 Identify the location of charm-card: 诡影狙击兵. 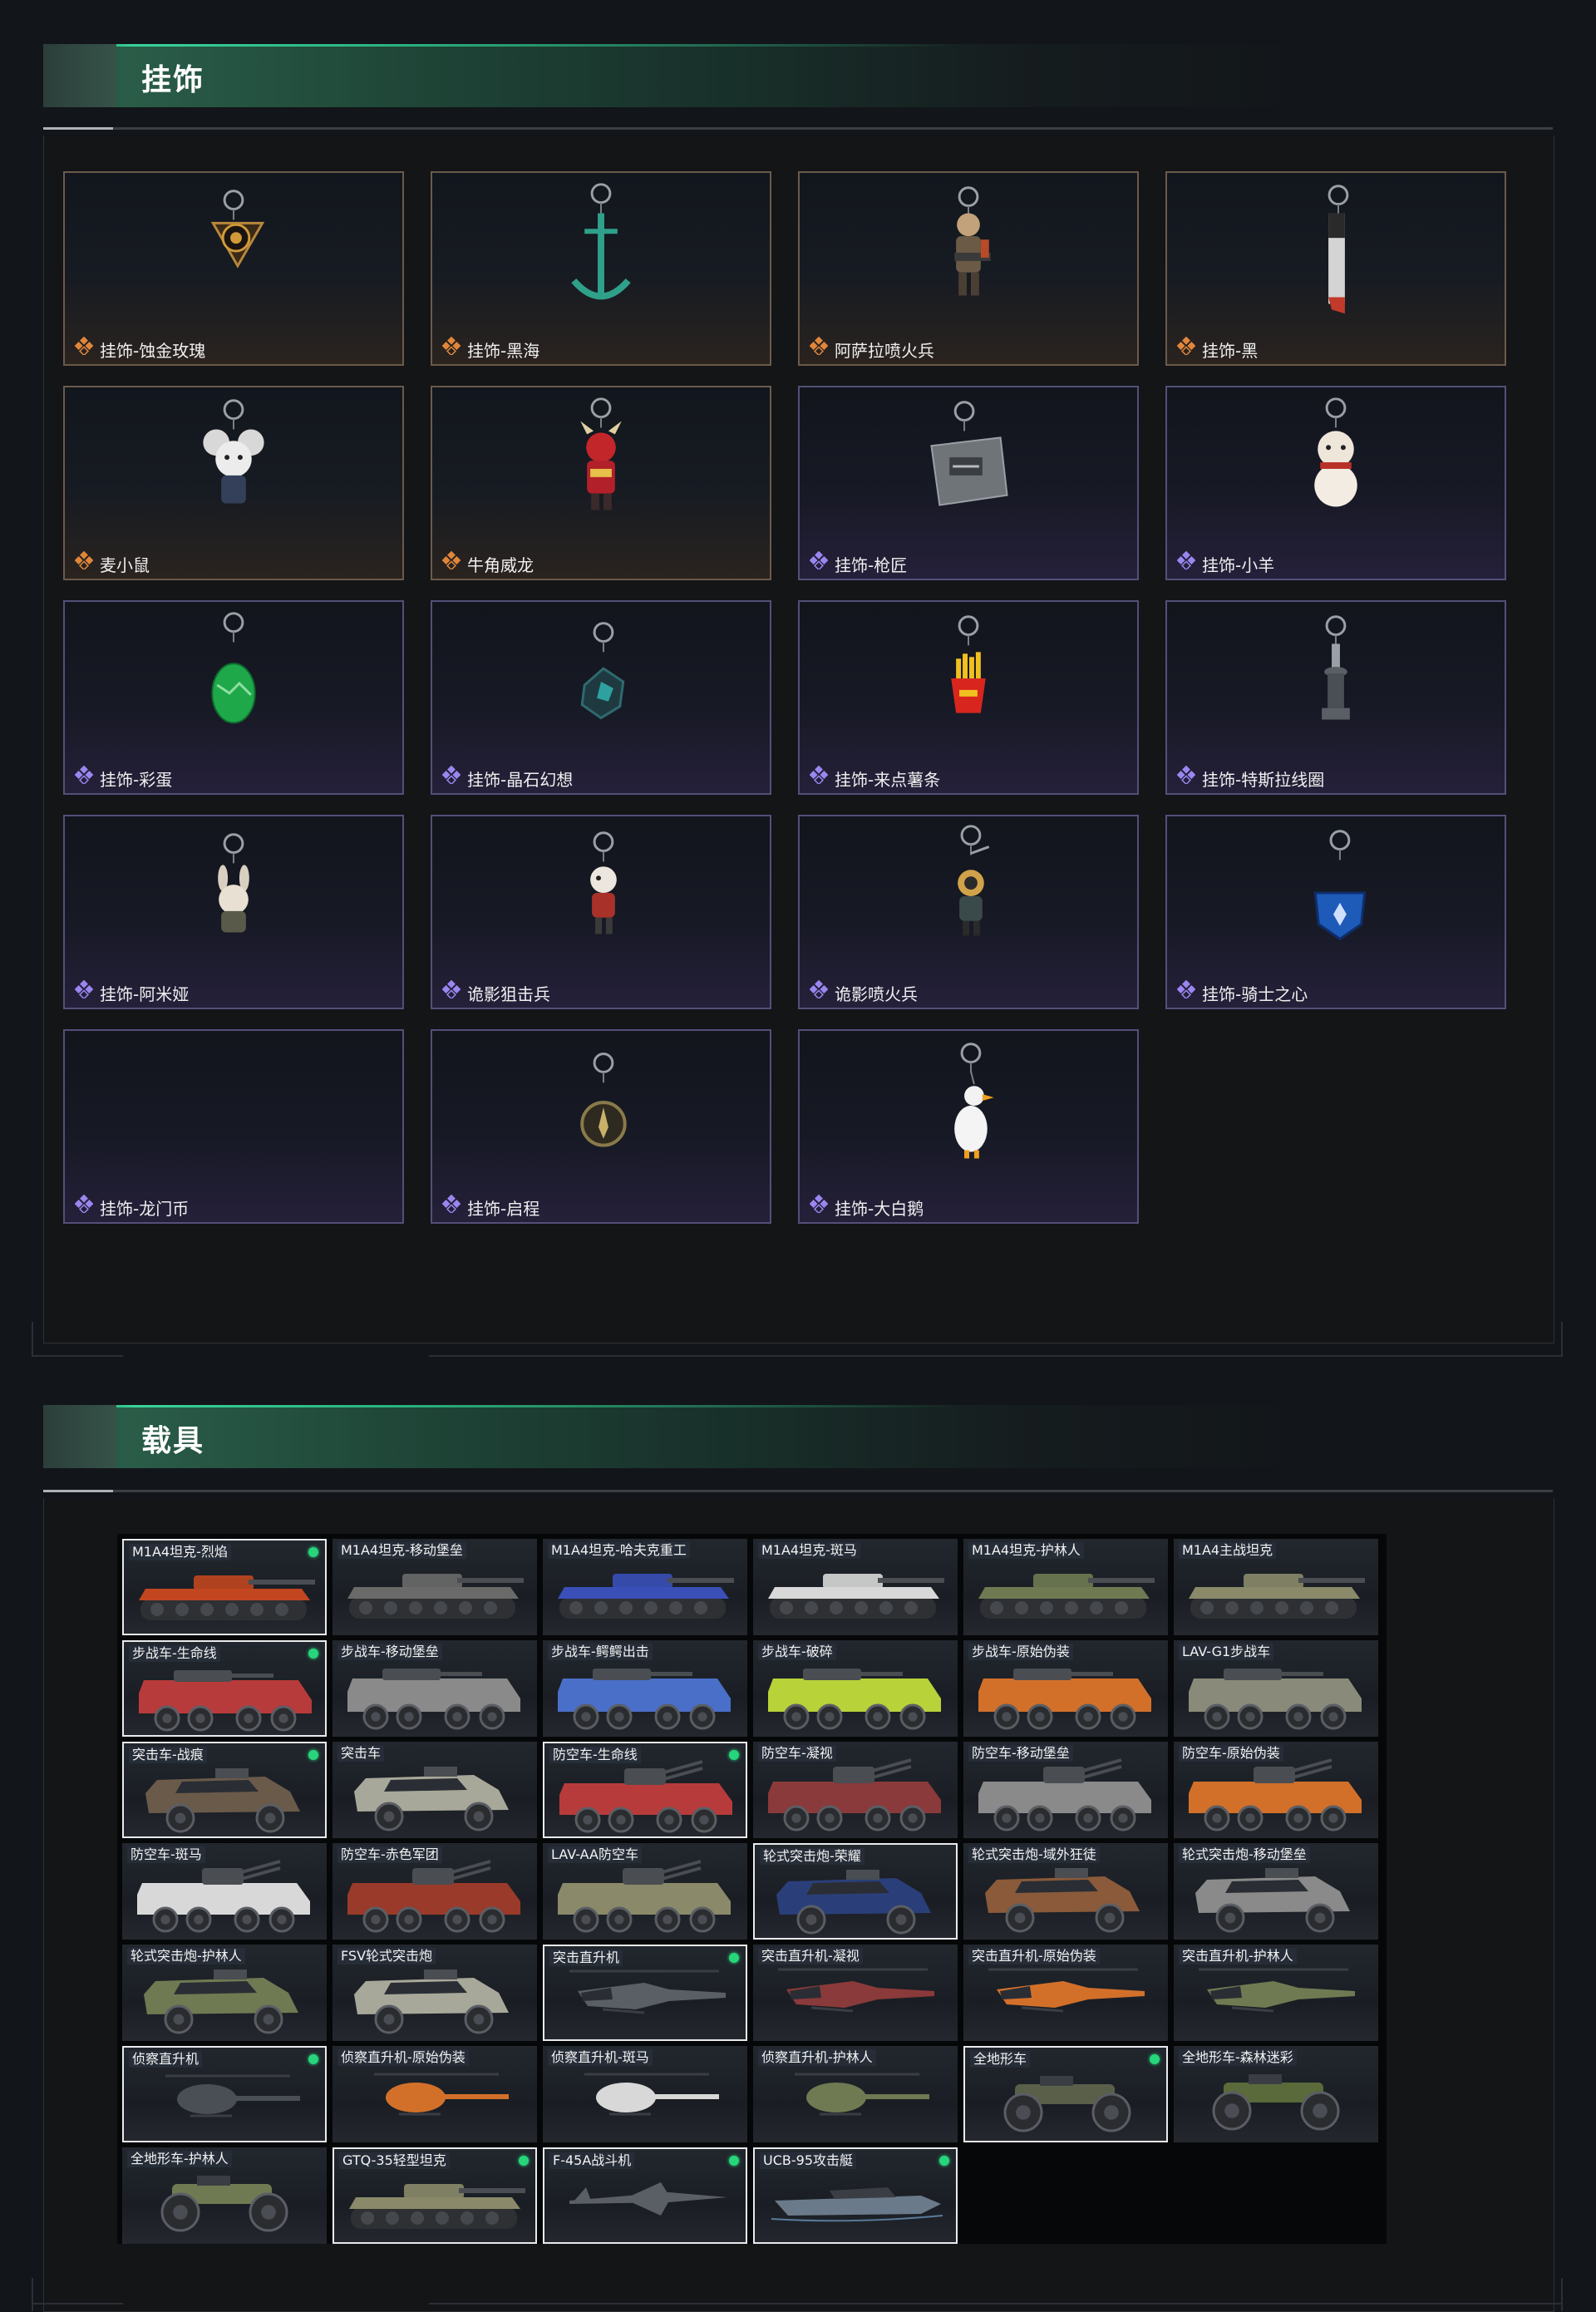
(601, 912).